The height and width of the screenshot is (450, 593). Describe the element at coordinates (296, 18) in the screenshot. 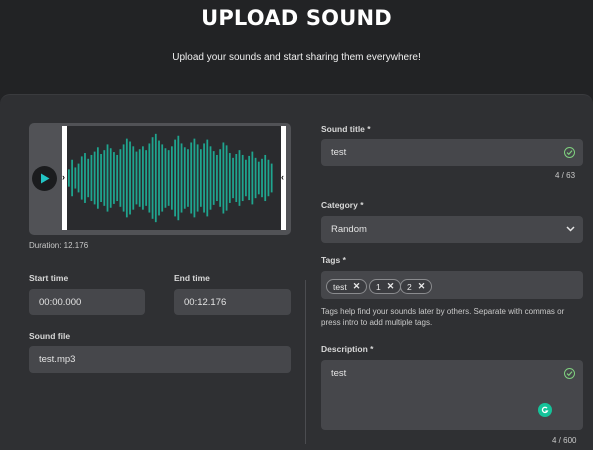

I see `page-title: UPLOAD SOUND` at that location.